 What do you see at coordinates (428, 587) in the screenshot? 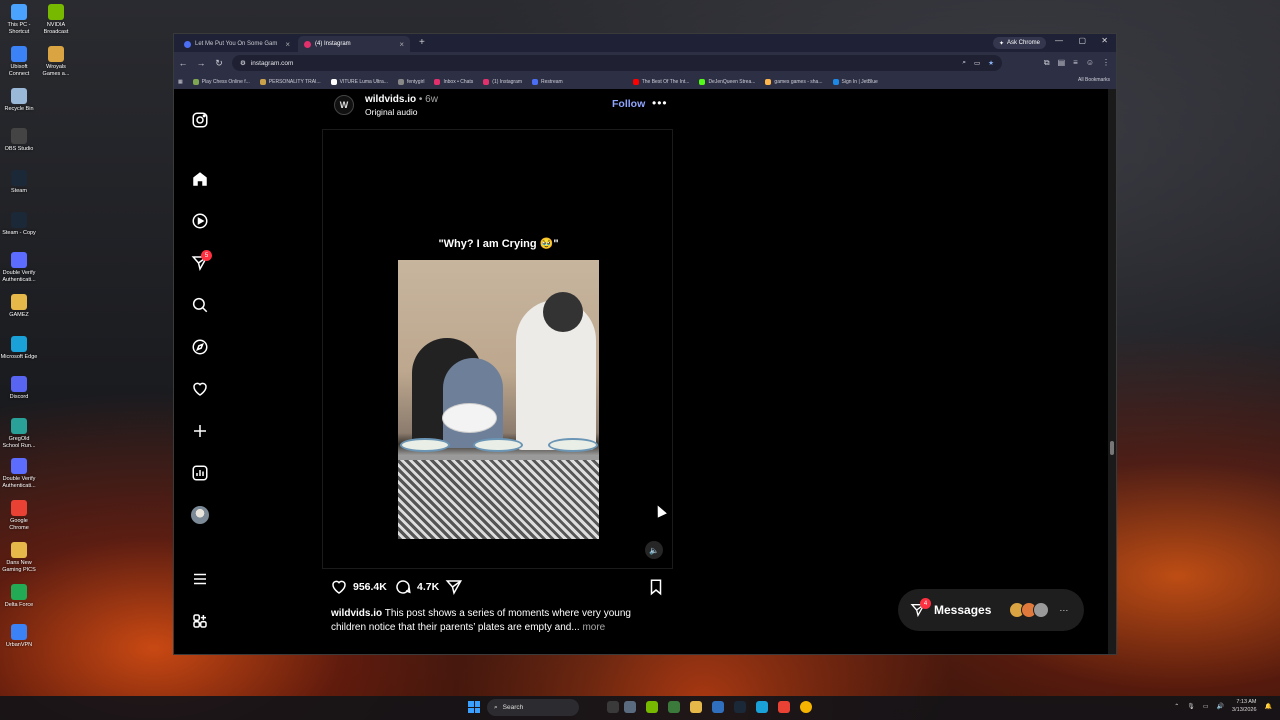
I see `comment-count: 4.7K` at bounding box center [428, 587].